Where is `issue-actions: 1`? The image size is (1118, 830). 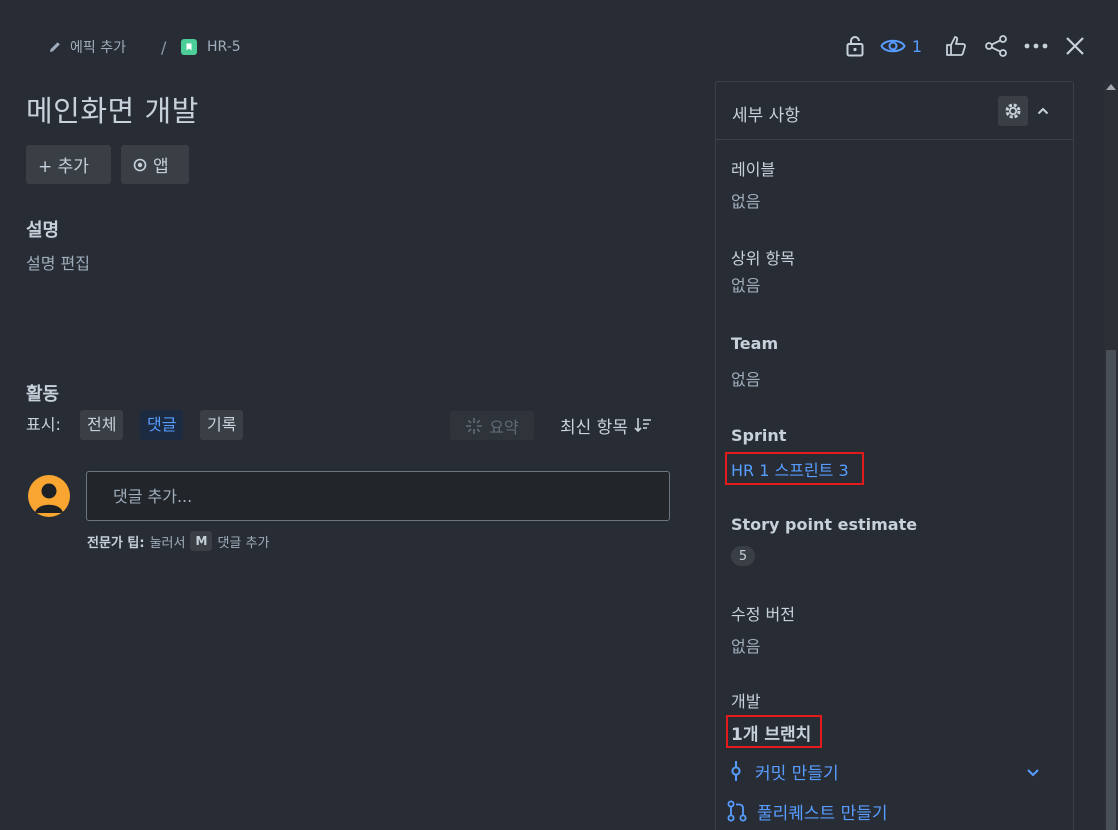
issue-actions: 1 is located at coordinates (965, 46).